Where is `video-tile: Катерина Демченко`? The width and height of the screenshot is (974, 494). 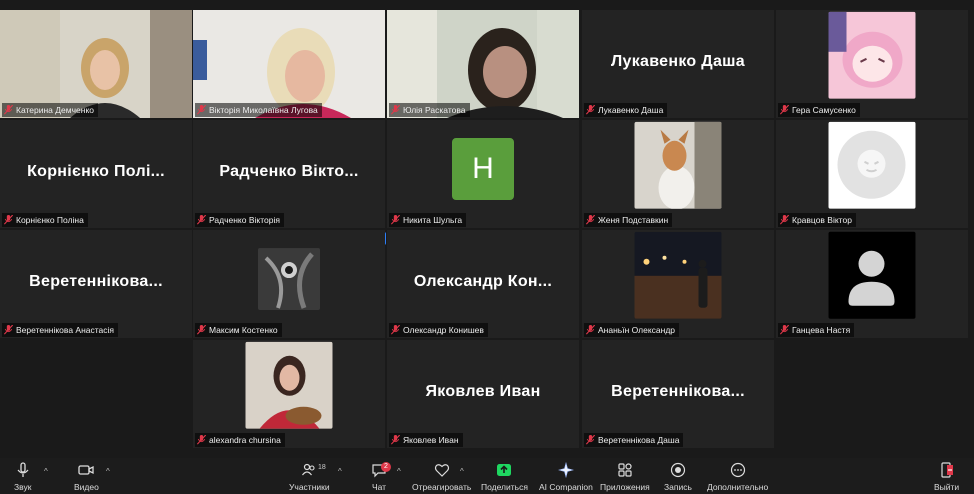 video-tile: Катерина Демченко is located at coordinates (96, 64).